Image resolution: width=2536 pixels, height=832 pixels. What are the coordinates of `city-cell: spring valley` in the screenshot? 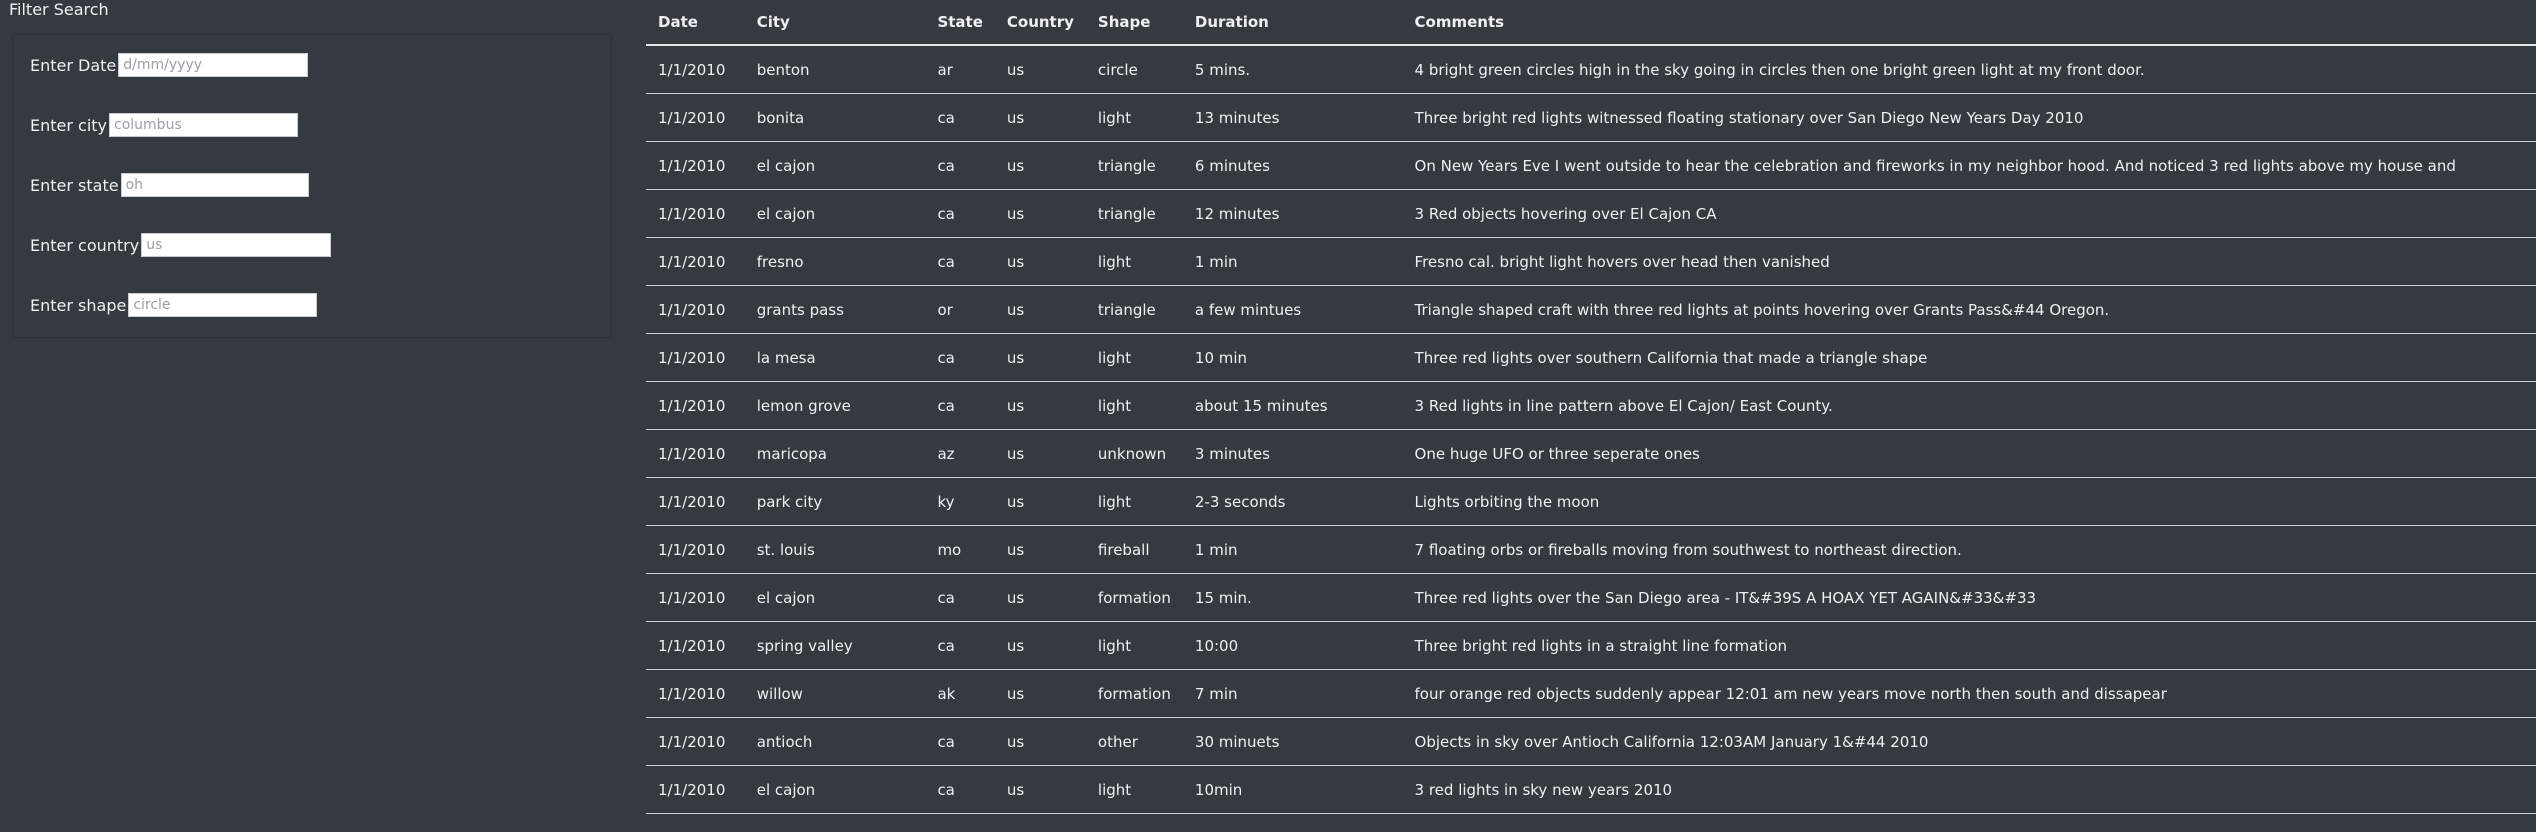 It's located at (835, 645).